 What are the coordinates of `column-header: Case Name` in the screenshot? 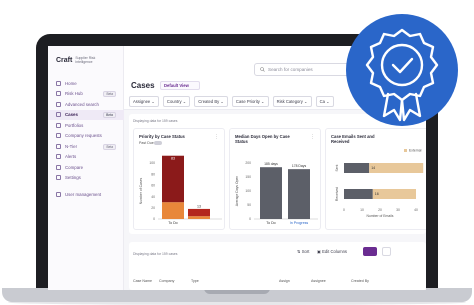 It's located at (142, 281).